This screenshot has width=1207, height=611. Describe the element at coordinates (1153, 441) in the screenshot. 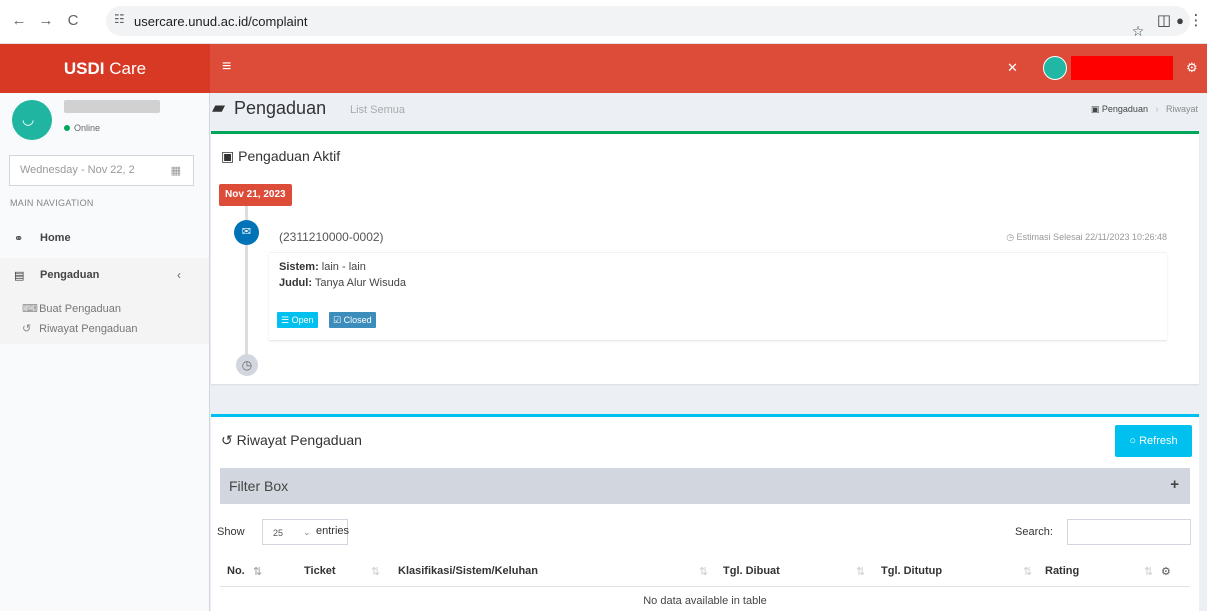

I see `refresh-button: ○ Refresh` at that location.